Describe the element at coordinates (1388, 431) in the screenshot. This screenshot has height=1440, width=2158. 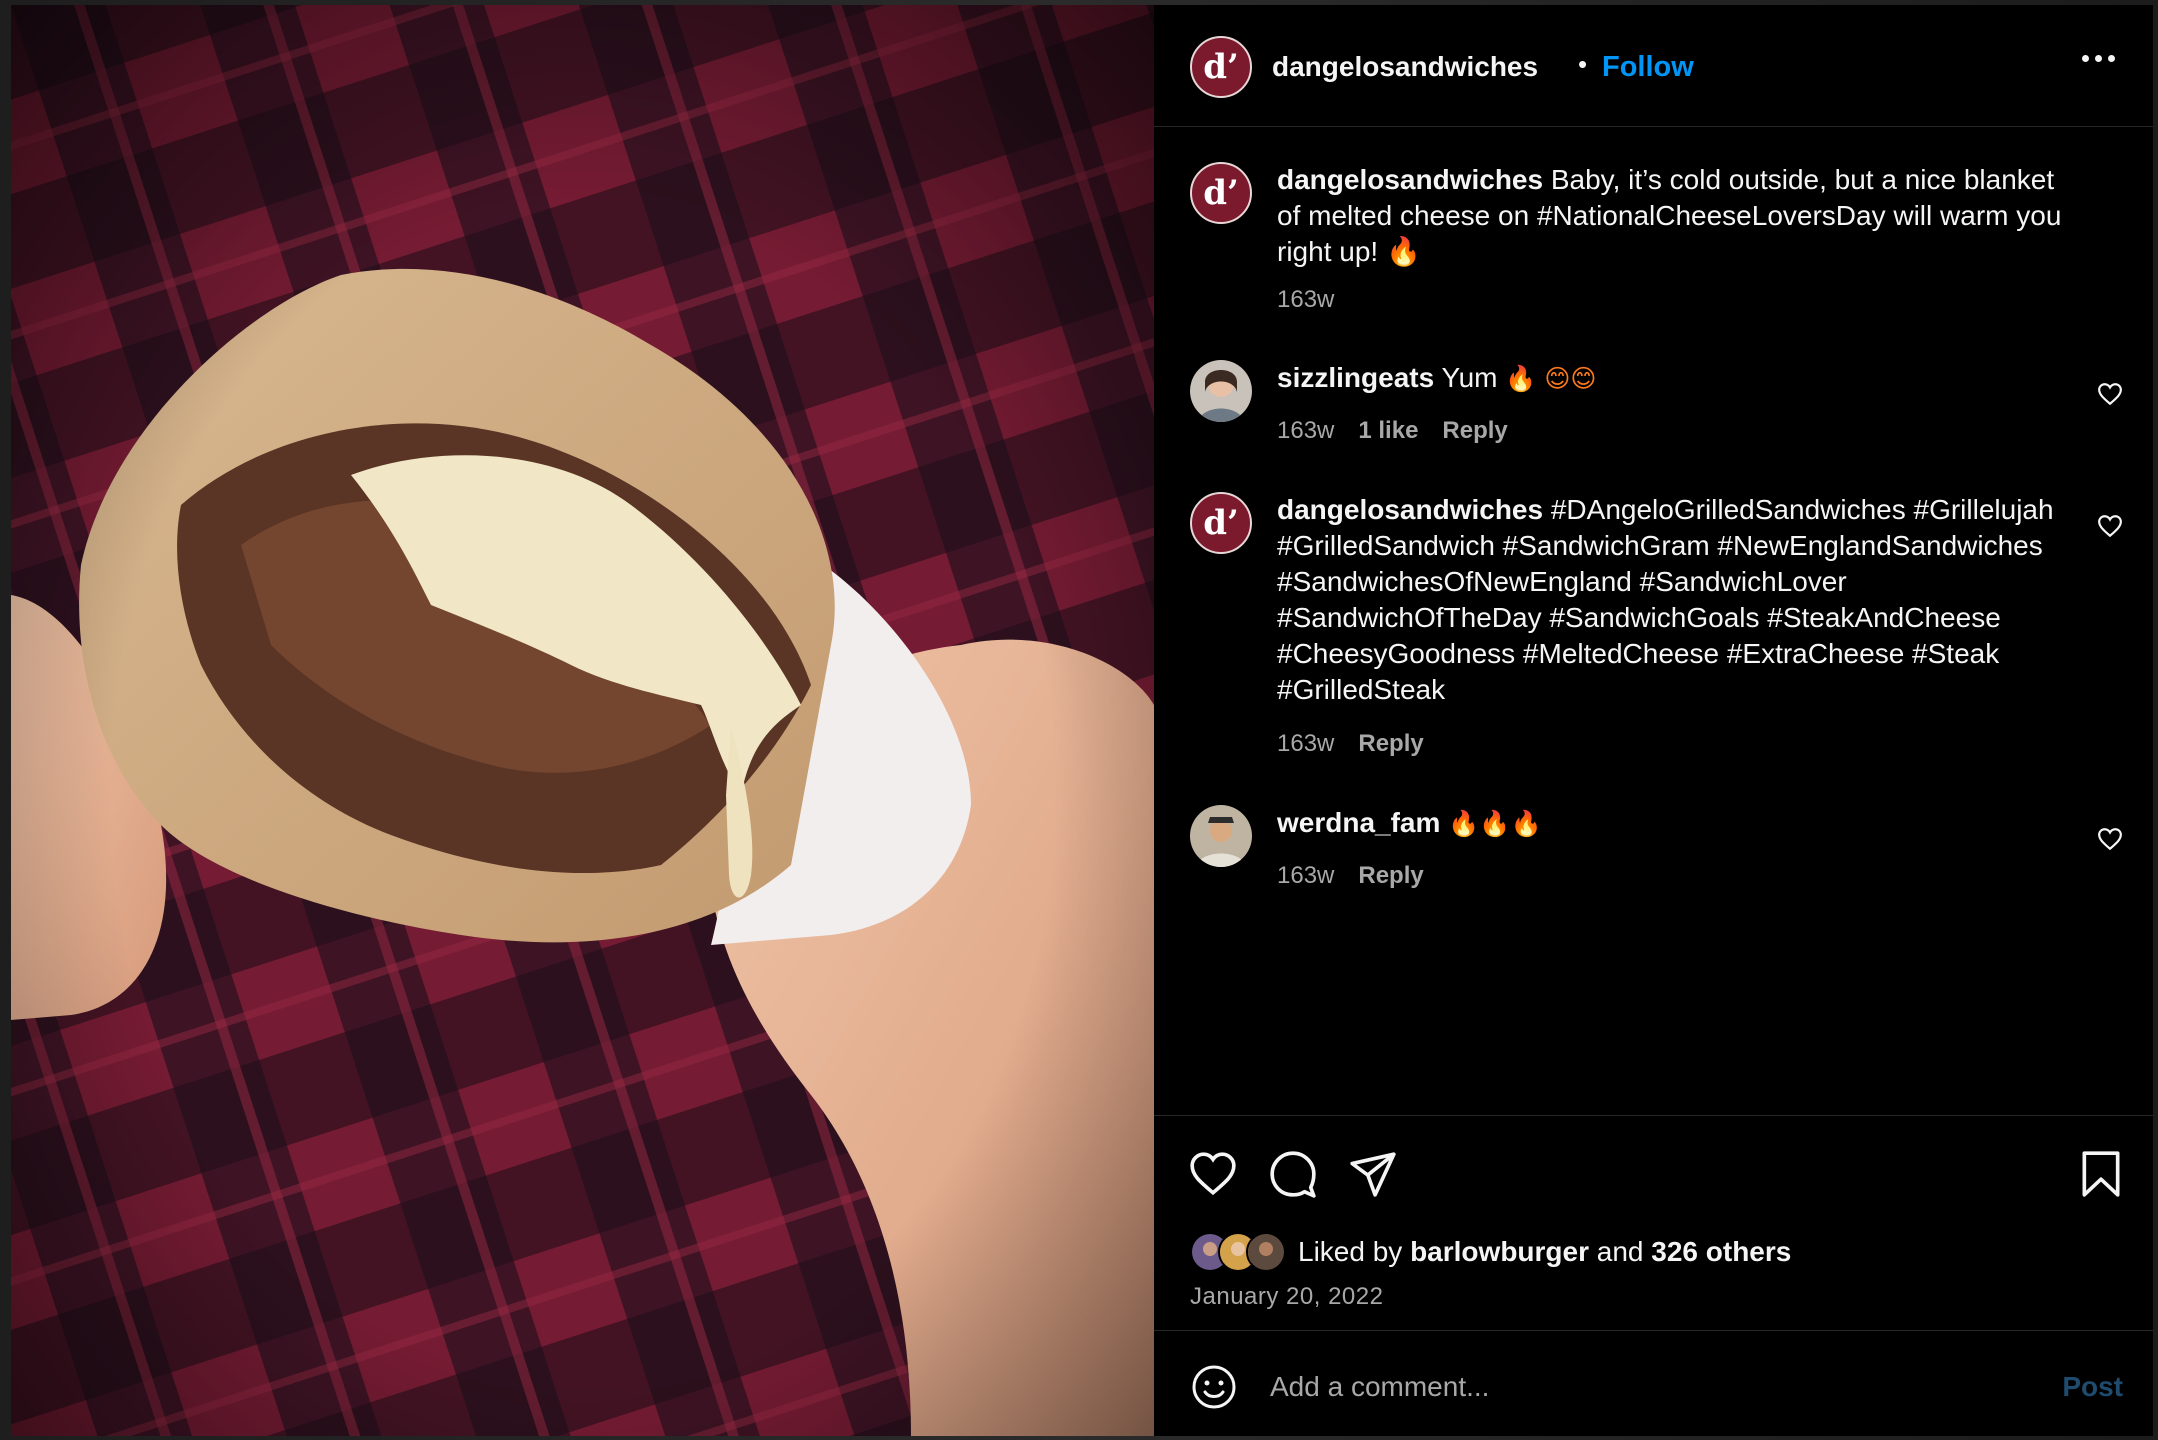
I see `comment-likes: 1 like` at that location.